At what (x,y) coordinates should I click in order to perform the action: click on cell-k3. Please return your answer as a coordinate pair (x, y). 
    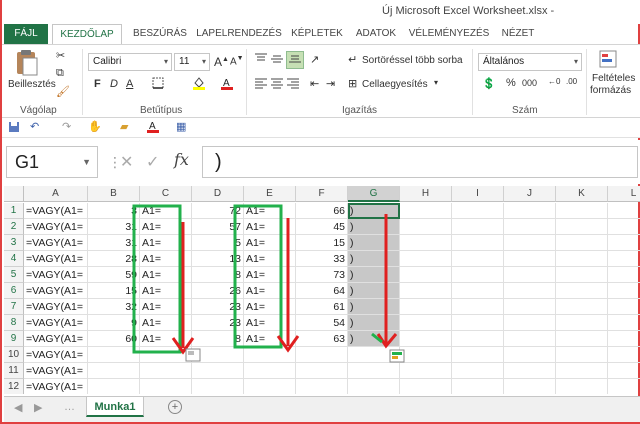
    Looking at the image, I should click on (582, 243).